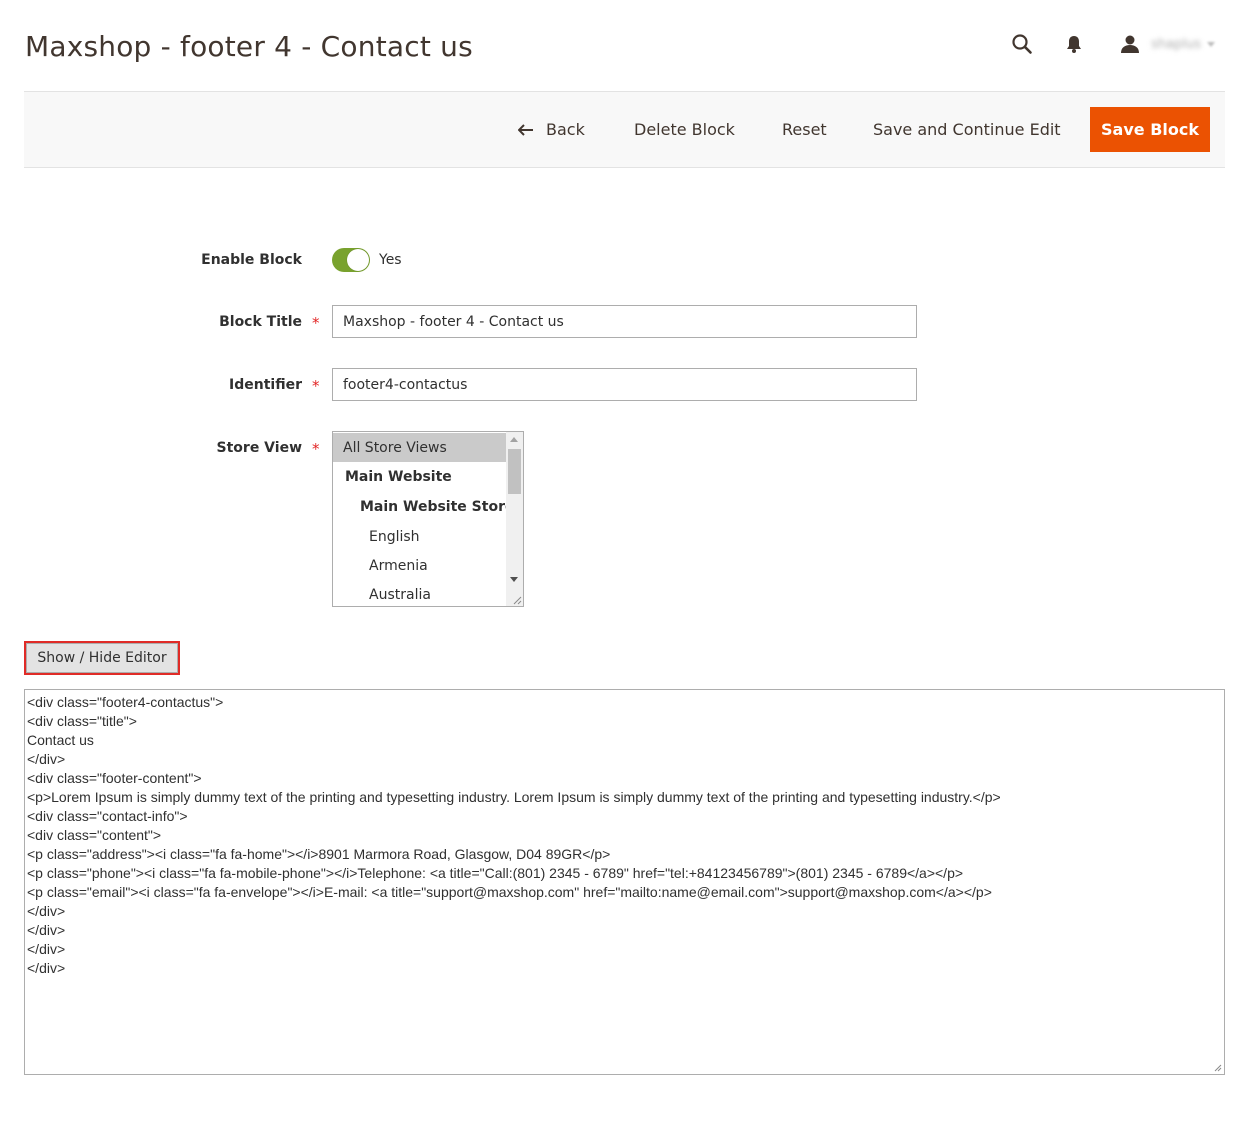 This screenshot has height=1133, width=1255. Describe the element at coordinates (1176, 44) in the screenshot. I see `user-name: shaplus` at that location.